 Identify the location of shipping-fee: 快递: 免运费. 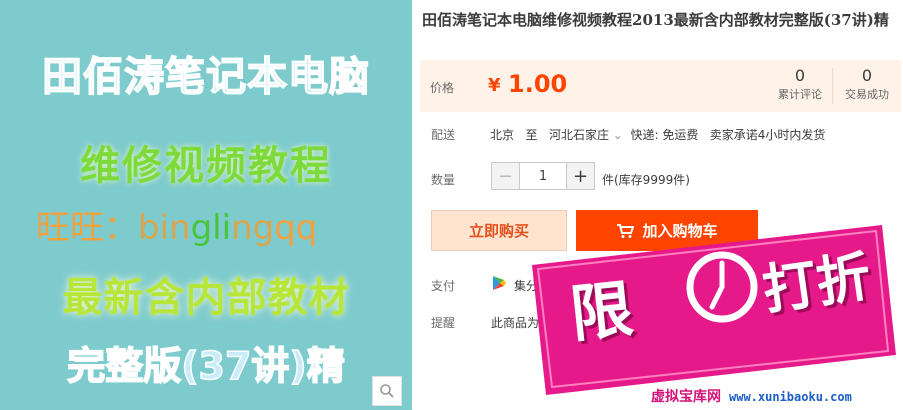
(664, 135).